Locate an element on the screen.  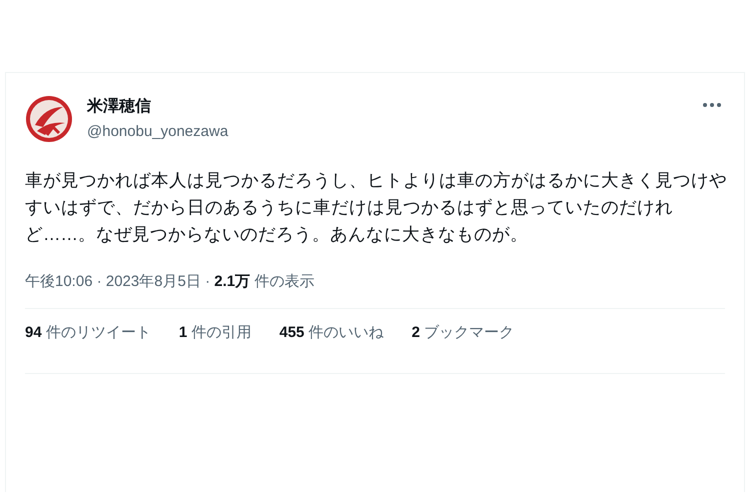
stat-link: 455 件のいいね is located at coordinates (331, 333).